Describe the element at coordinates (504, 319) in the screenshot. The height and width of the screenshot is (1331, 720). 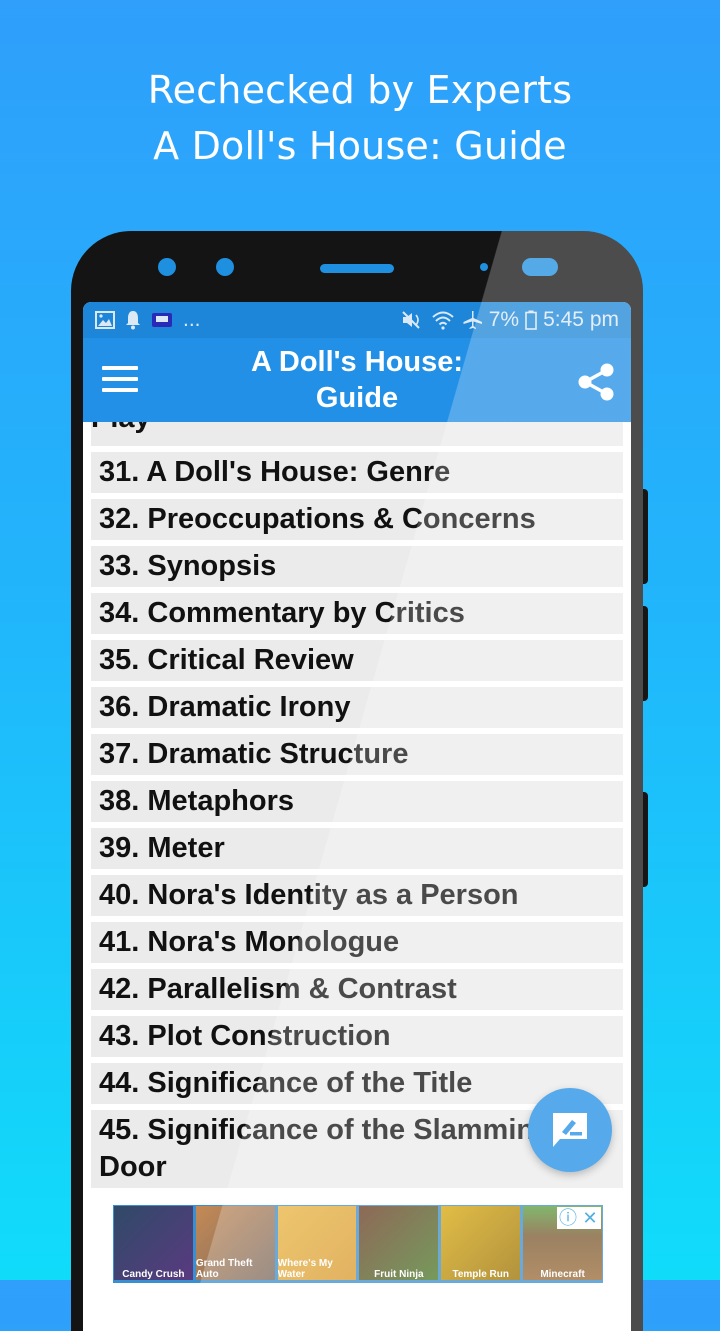
I see `battery-percent: 7%` at that location.